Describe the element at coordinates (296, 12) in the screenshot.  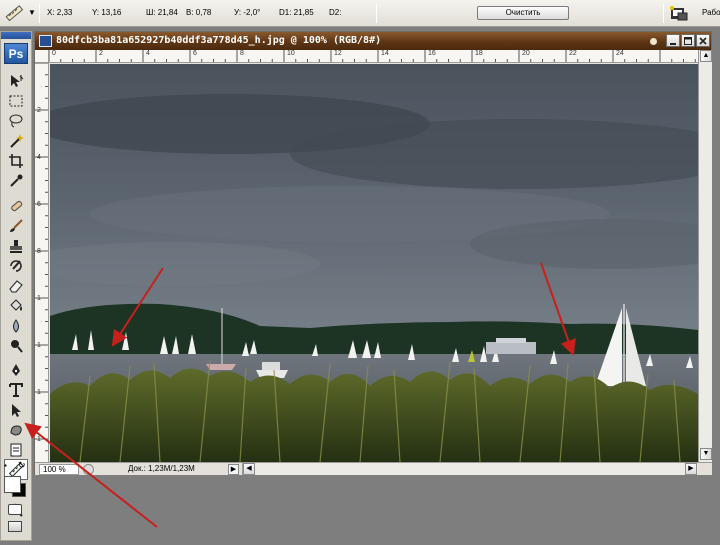
I see `d1-value: D1: 21,85` at that location.